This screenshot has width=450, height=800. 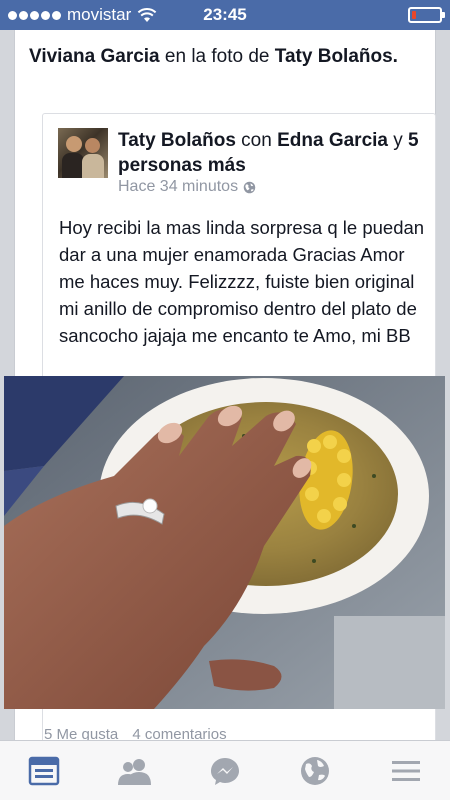 I want to click on tab-news-feed, so click(x=44, y=771).